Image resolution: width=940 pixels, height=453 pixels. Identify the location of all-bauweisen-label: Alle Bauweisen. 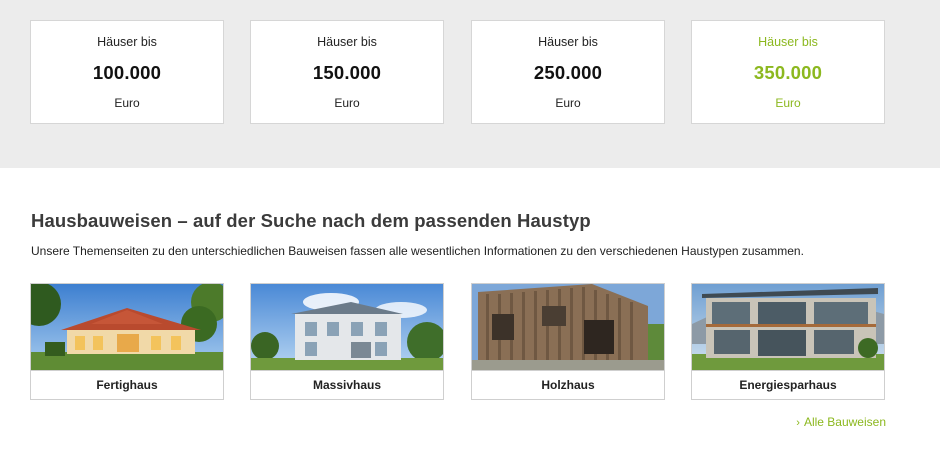
(844, 422).